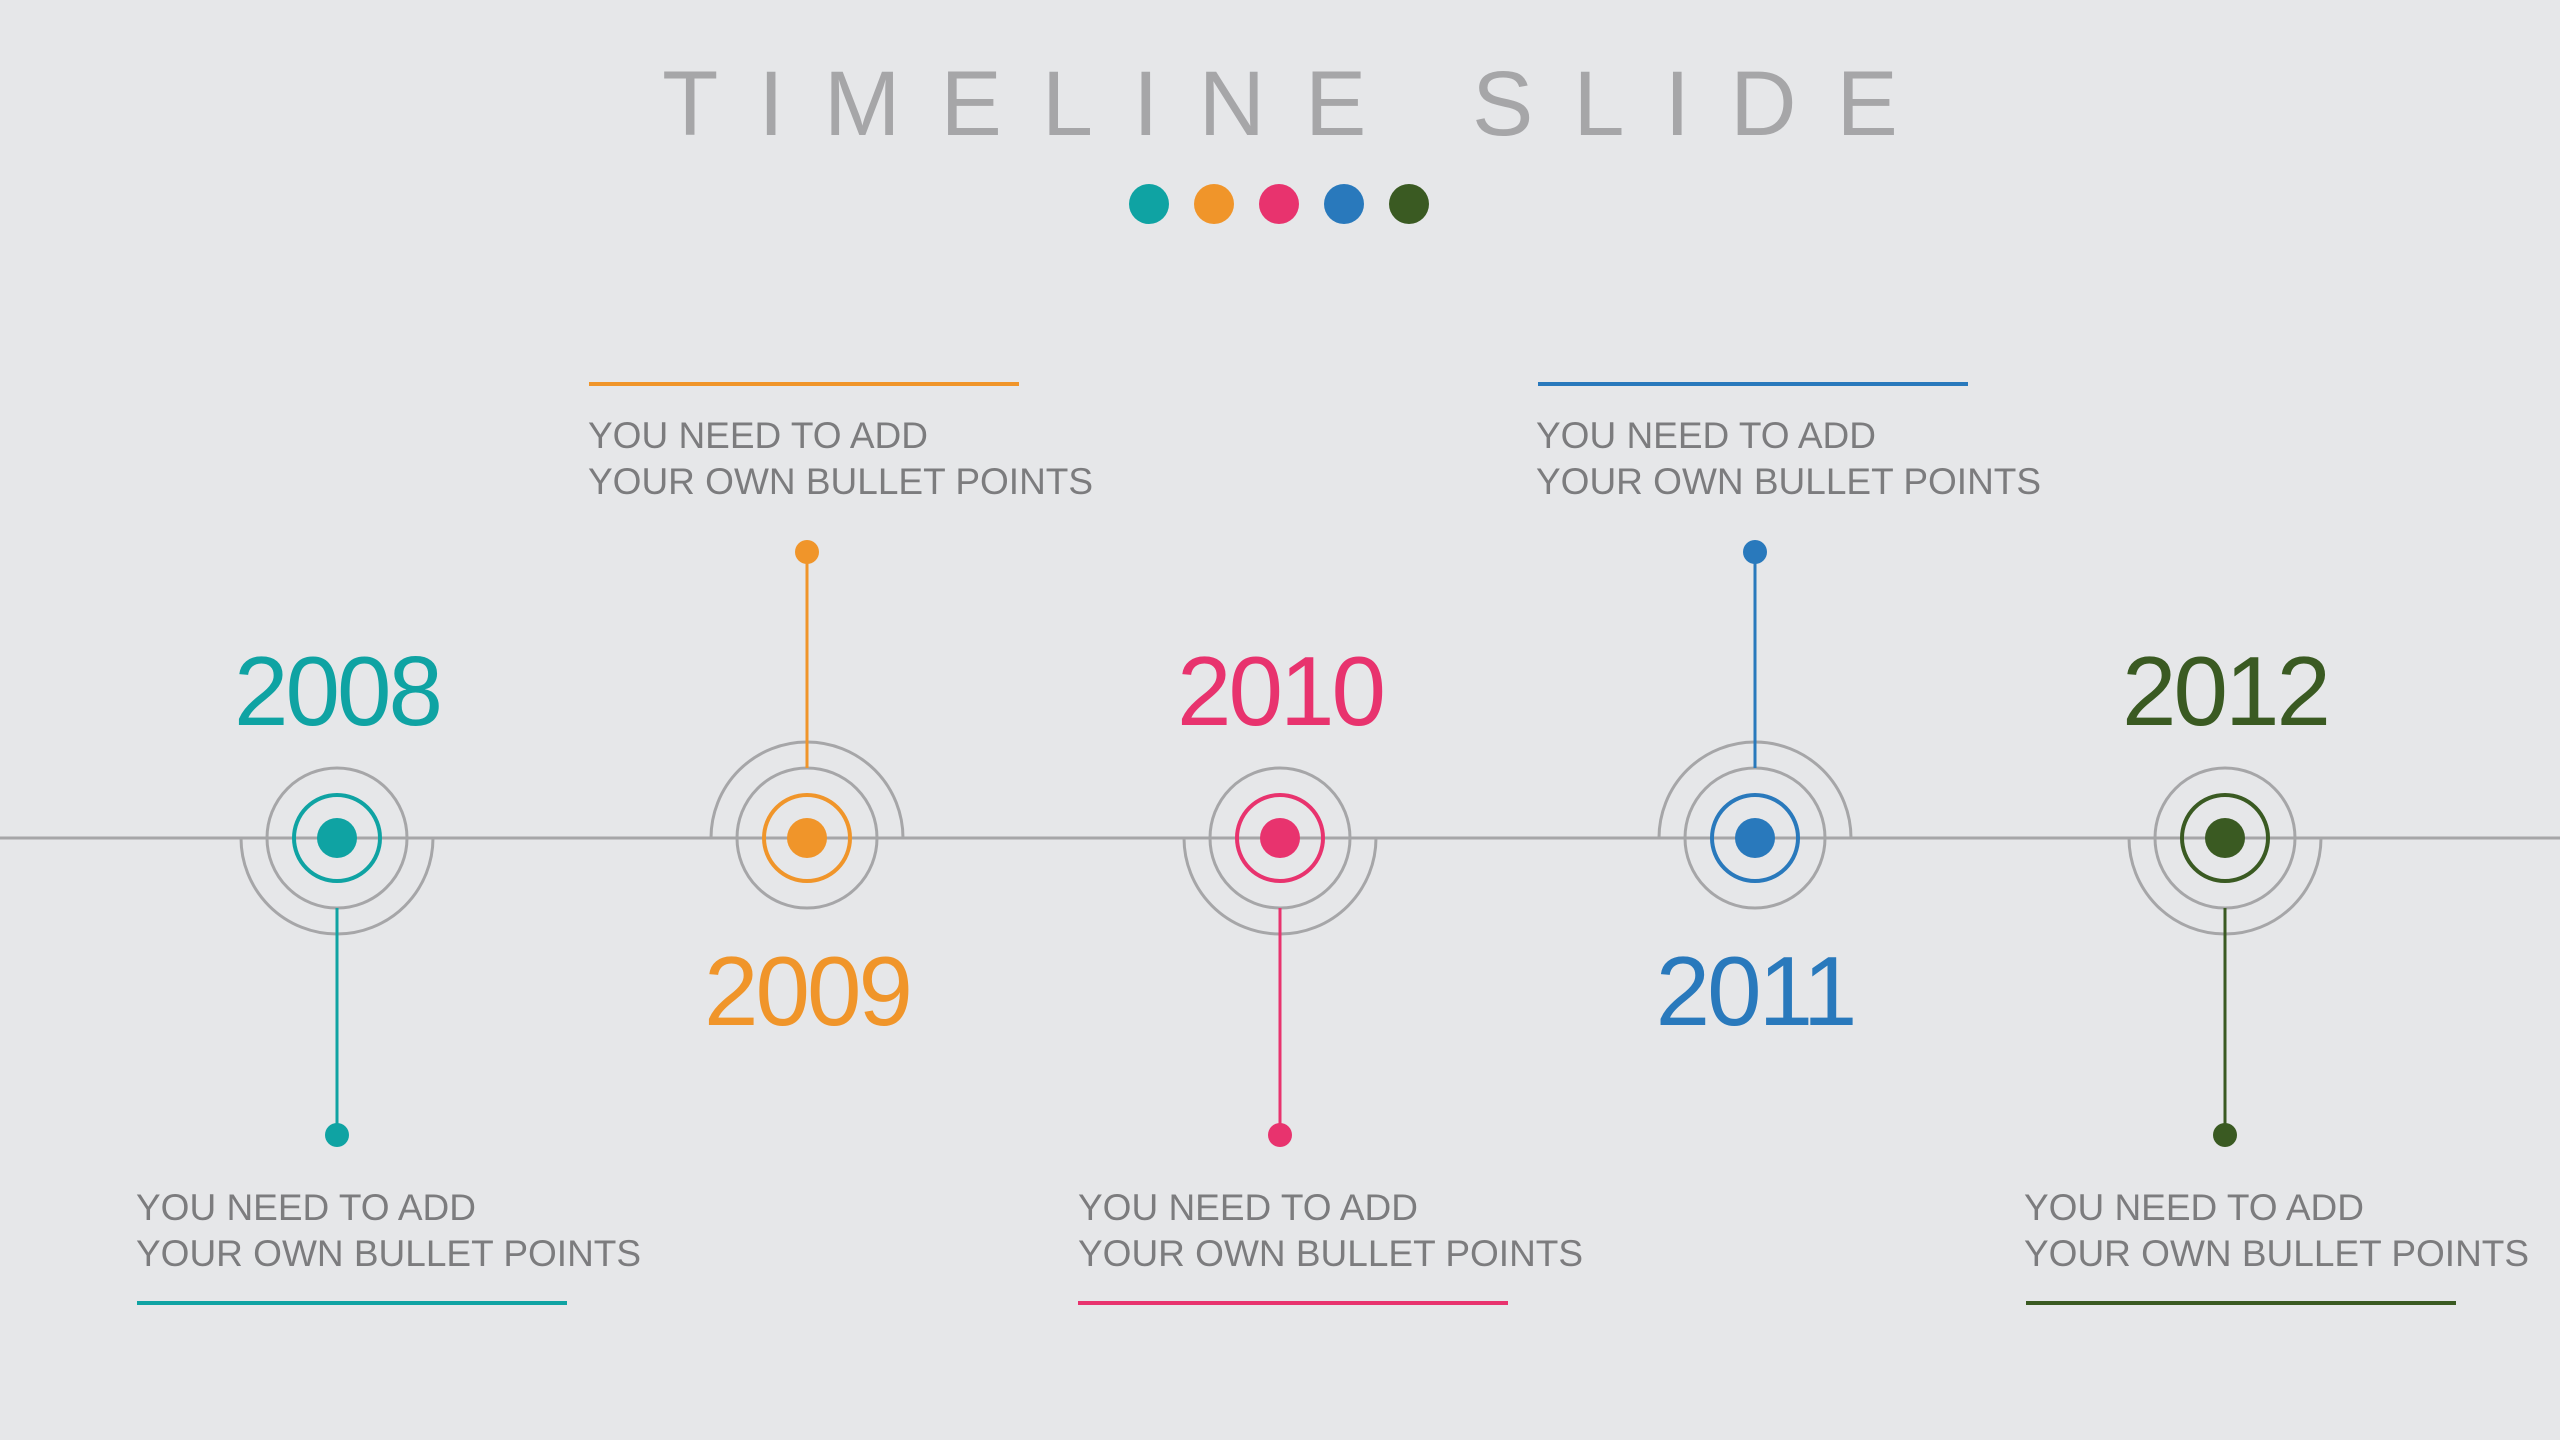 The image size is (2560, 1440). What do you see at coordinates (2284, 1231) in the screenshot?
I see `bullet-text-2012: YOU NEED TO ADD YOUR OWN BULLET POINTS` at bounding box center [2284, 1231].